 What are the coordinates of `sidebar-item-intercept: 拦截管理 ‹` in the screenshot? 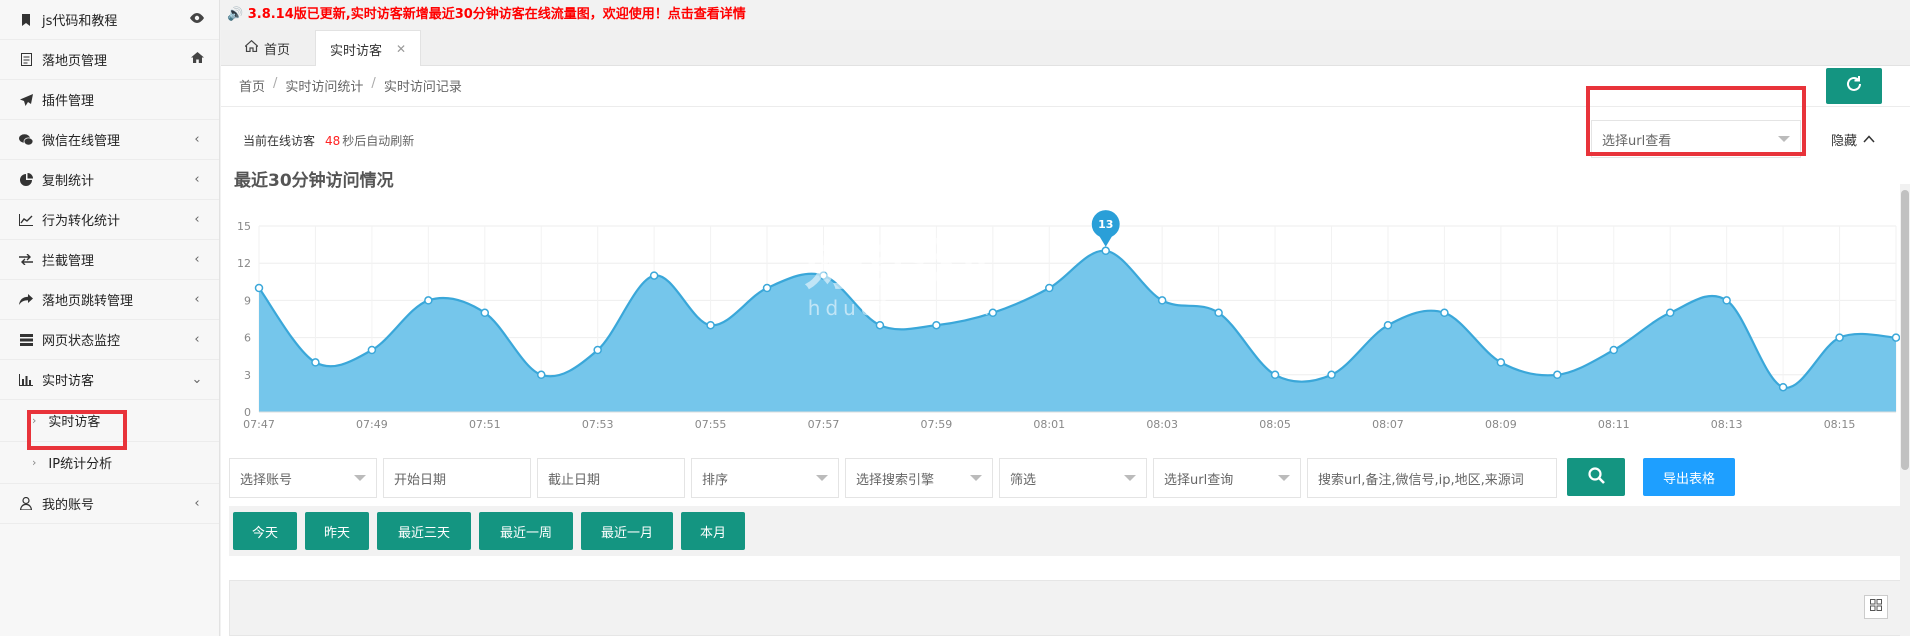 It's located at (109, 260).